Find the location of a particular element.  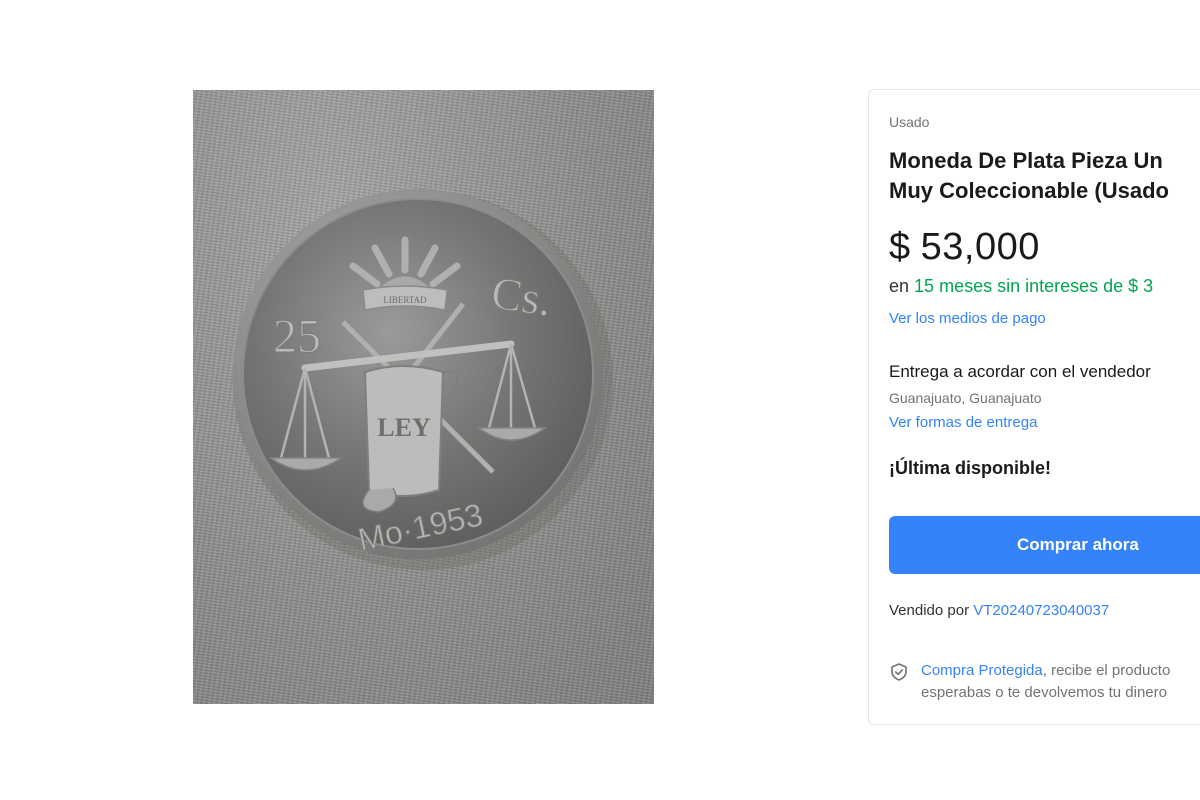

installments-prefix: en is located at coordinates (899, 286).